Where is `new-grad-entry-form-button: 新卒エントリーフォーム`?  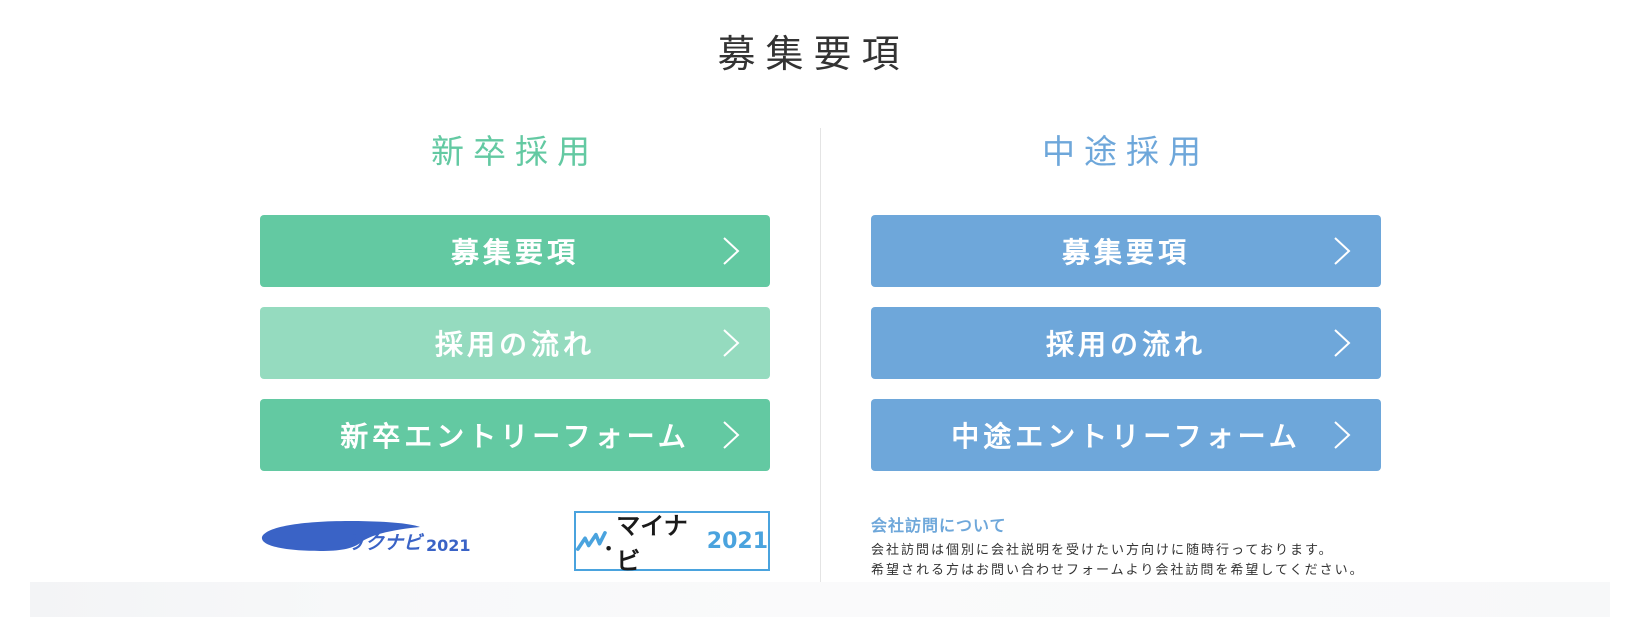 new-grad-entry-form-button: 新卒エントリーフォーム is located at coordinates (515, 435).